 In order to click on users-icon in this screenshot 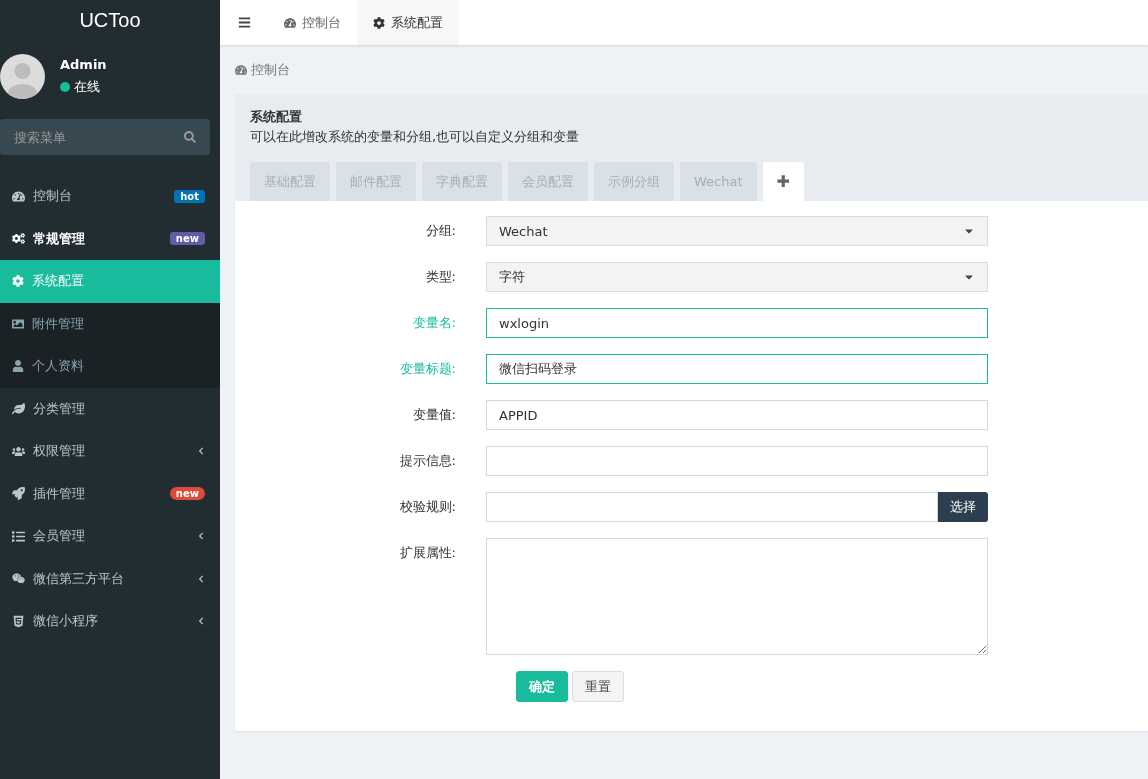, I will do `click(18, 451)`.